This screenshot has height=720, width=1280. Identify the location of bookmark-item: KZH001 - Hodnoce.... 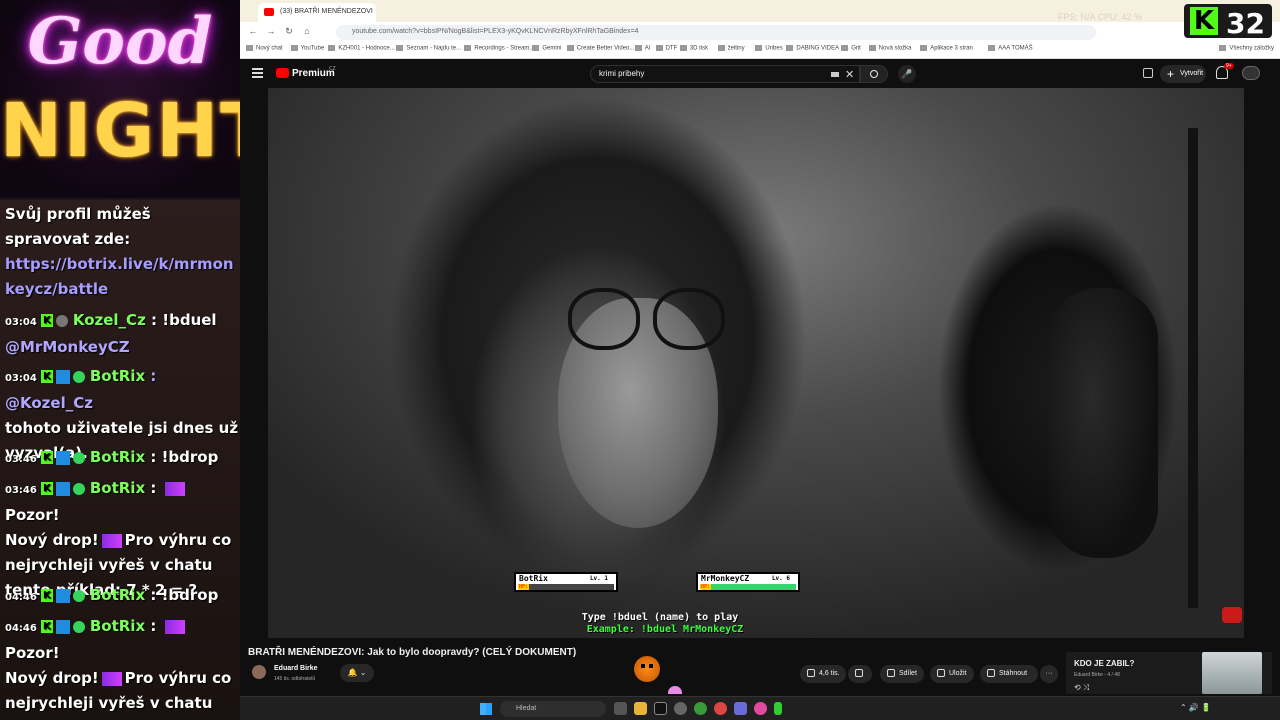
(361, 48).